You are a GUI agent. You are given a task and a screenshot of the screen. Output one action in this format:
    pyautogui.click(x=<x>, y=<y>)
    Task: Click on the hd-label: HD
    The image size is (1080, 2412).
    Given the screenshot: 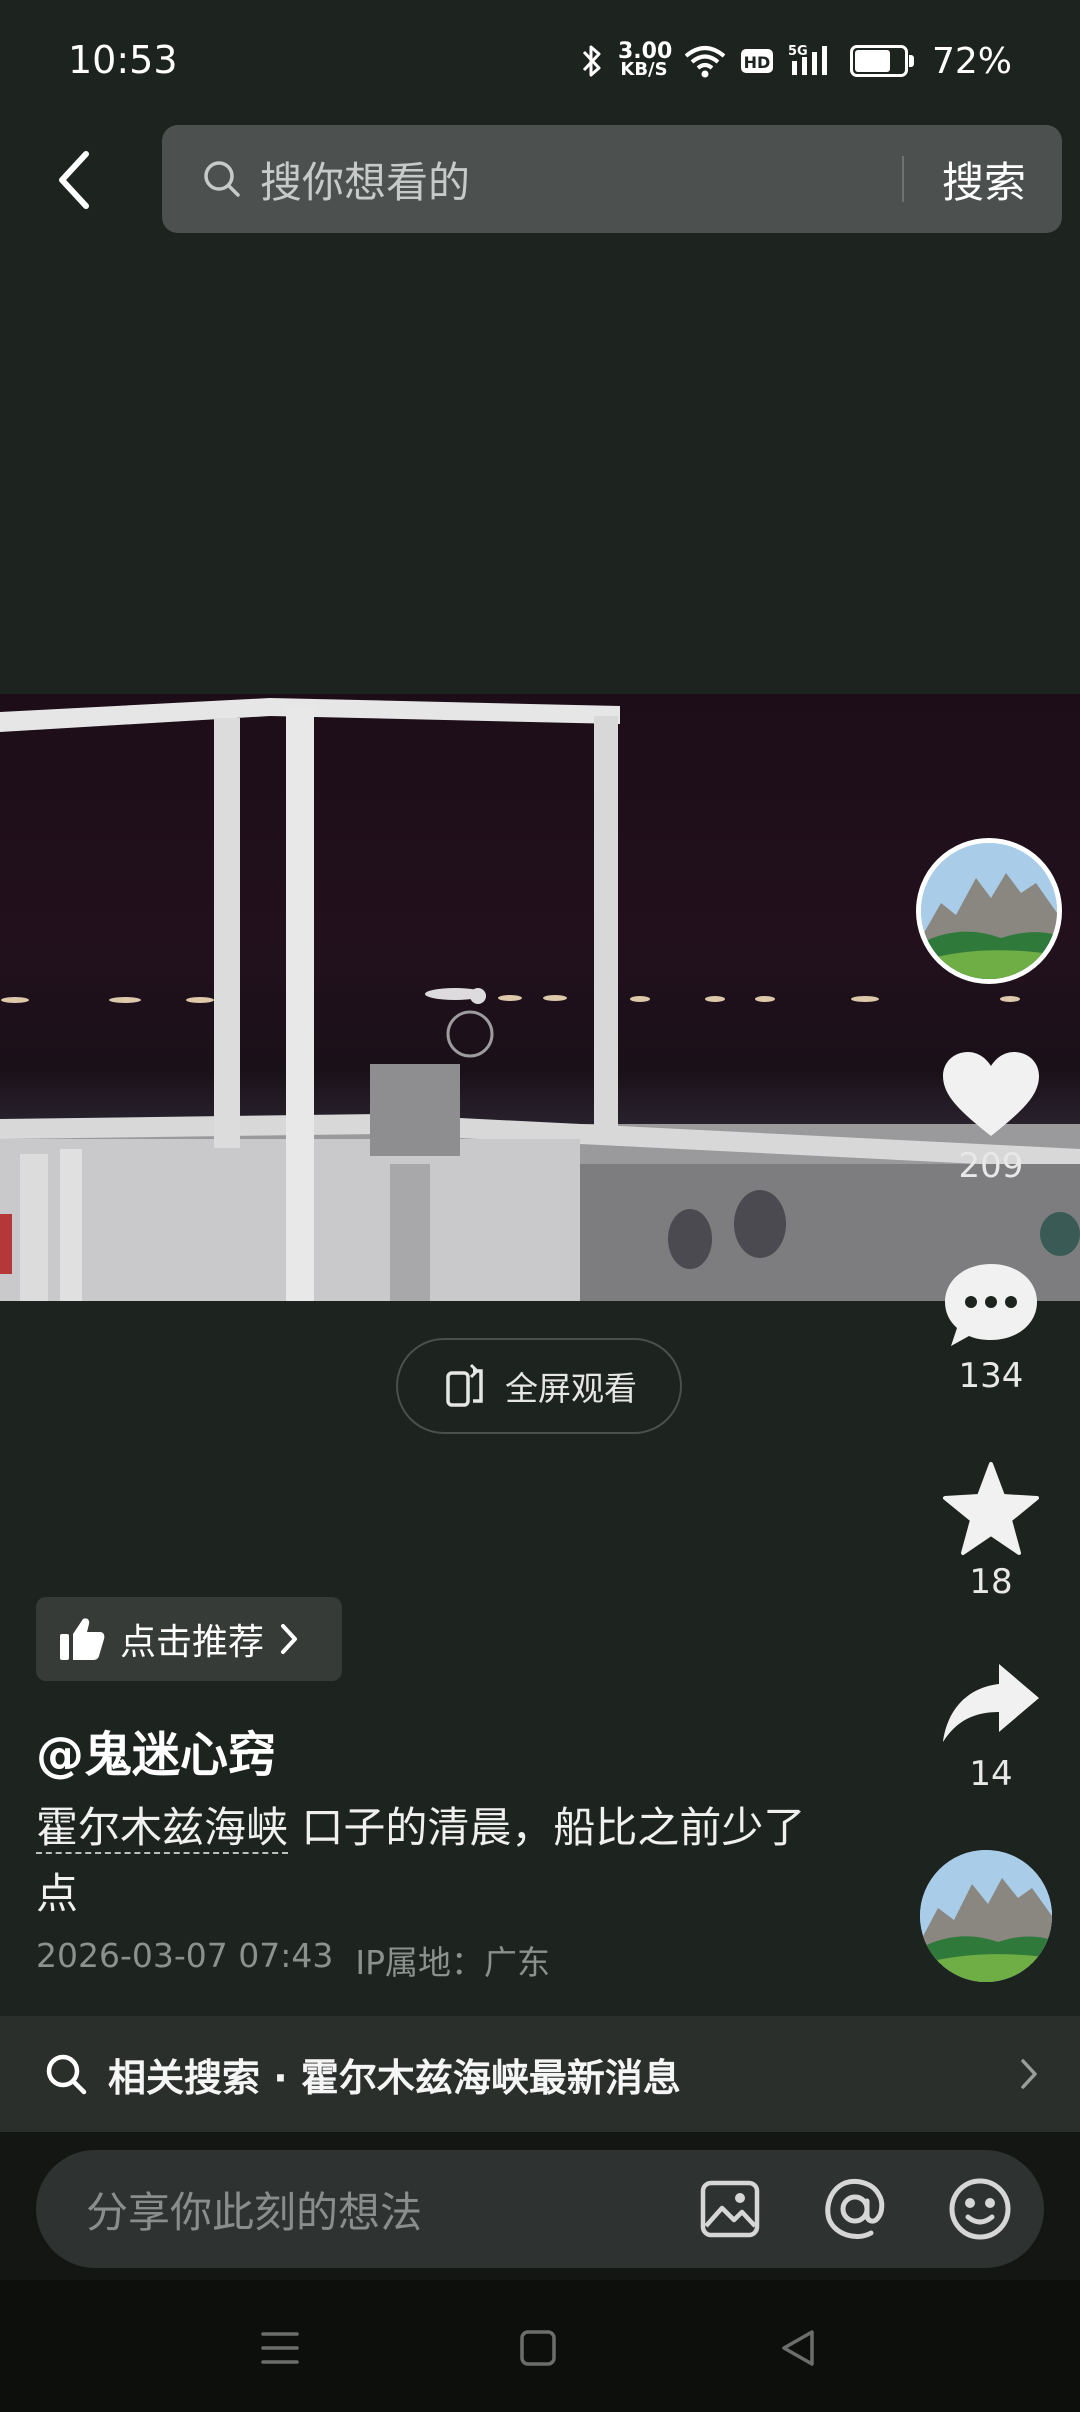 What is the action you would take?
    pyautogui.click(x=757, y=62)
    